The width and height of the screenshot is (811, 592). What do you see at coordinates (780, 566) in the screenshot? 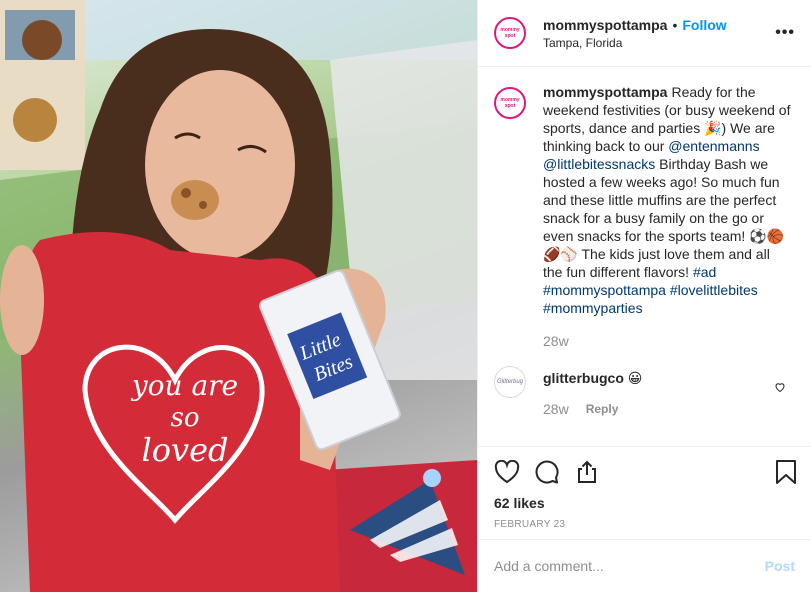
I see `post-comment-button: Post` at bounding box center [780, 566].